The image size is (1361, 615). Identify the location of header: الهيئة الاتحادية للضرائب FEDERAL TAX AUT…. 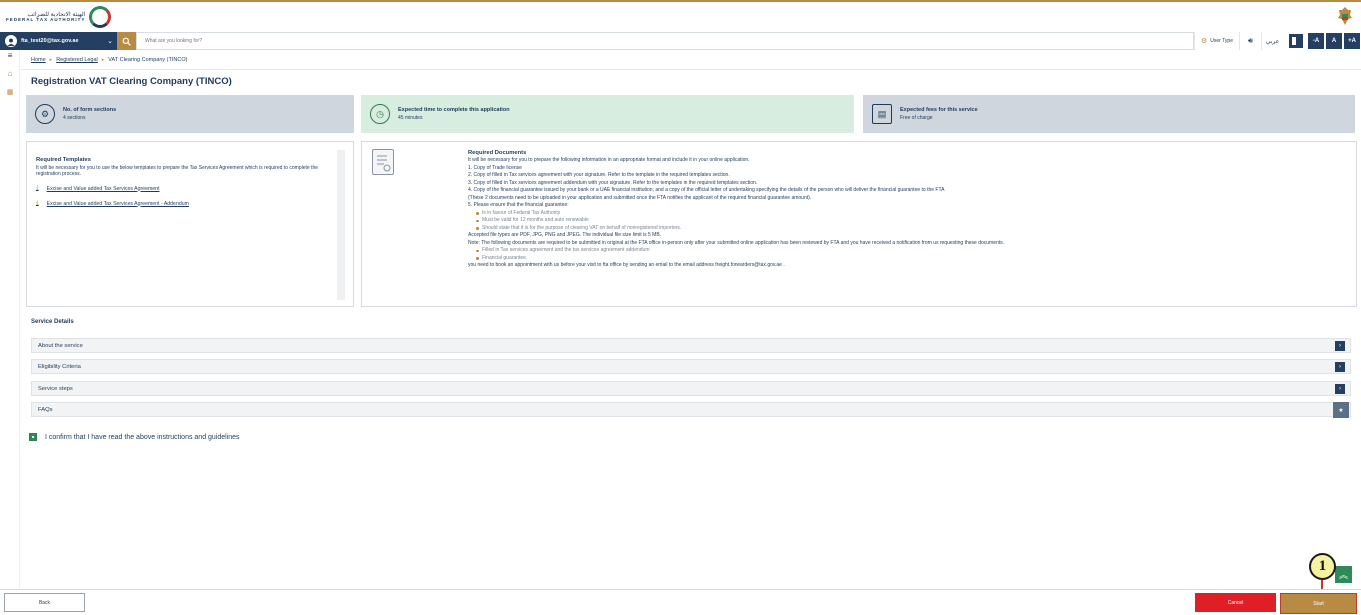
(680, 17).